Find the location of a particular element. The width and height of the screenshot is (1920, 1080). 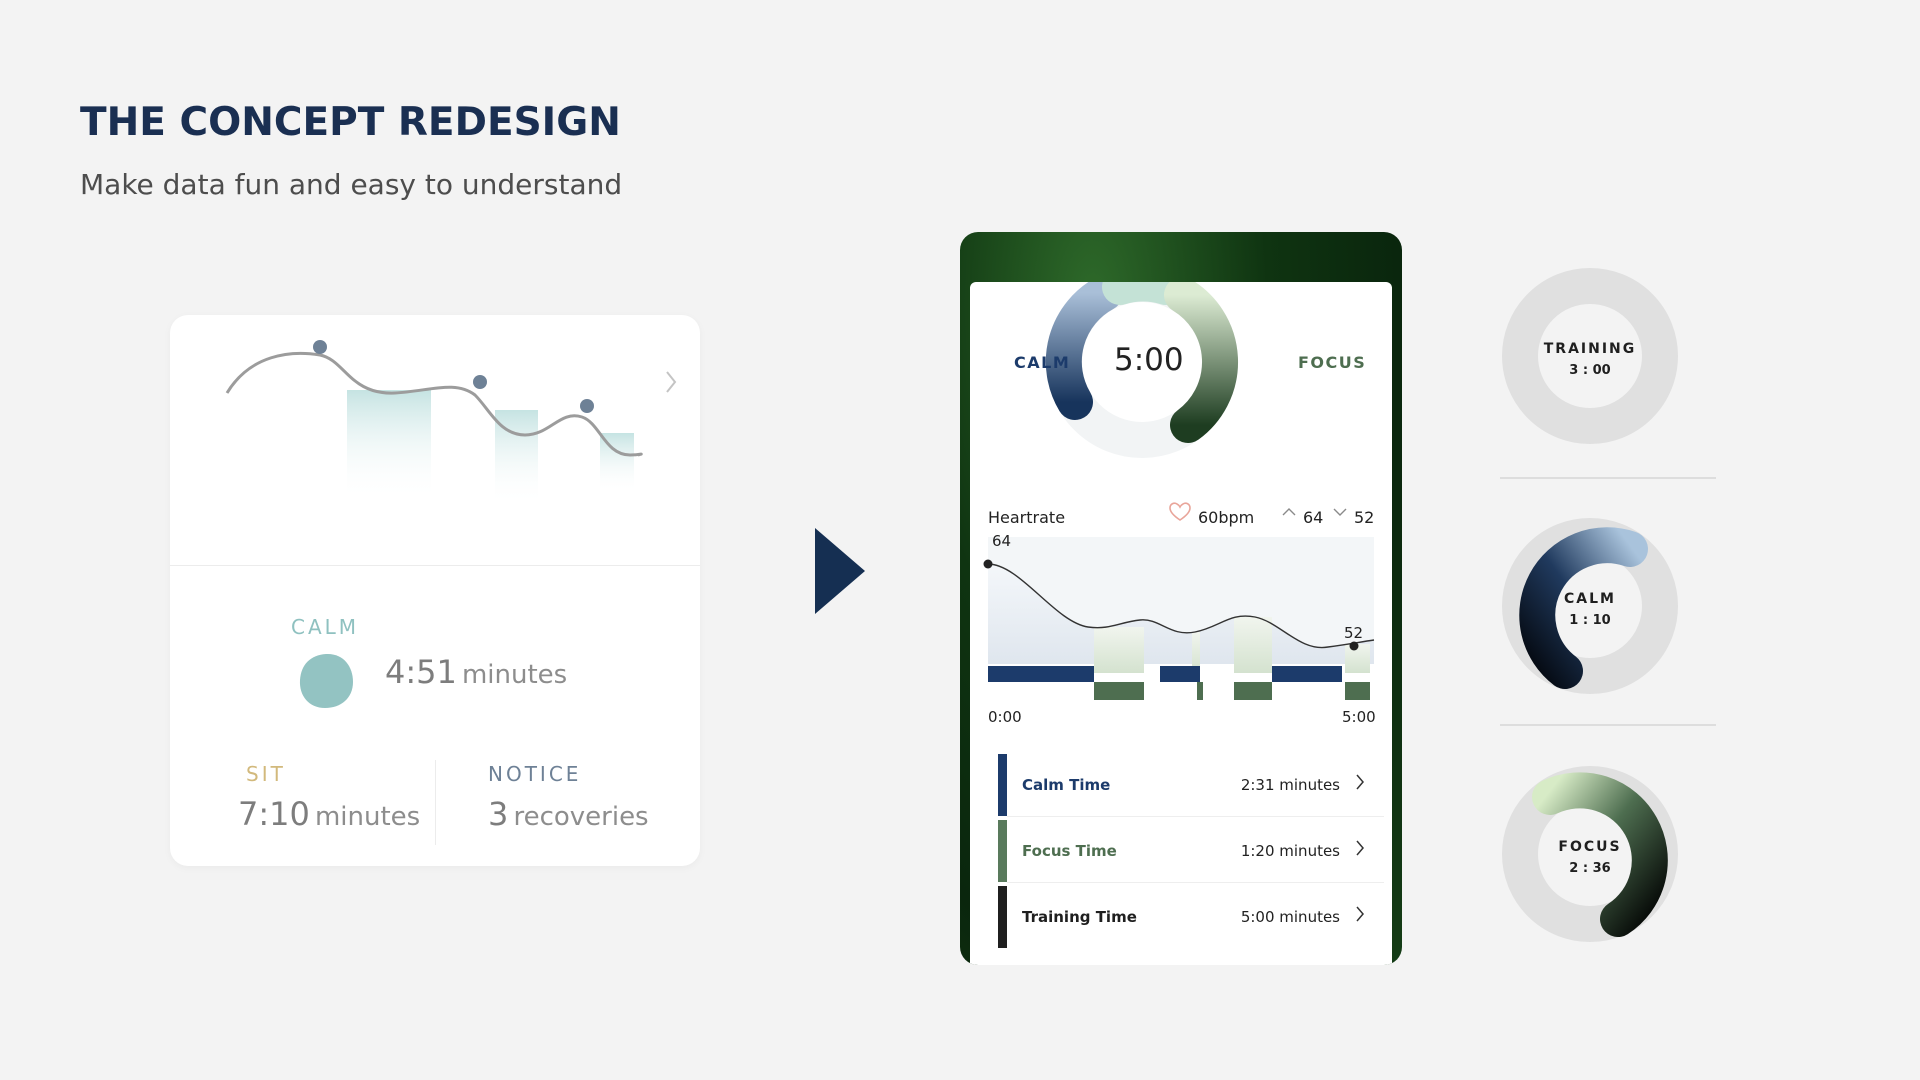

calm-blob-icon is located at coordinates (326, 680).